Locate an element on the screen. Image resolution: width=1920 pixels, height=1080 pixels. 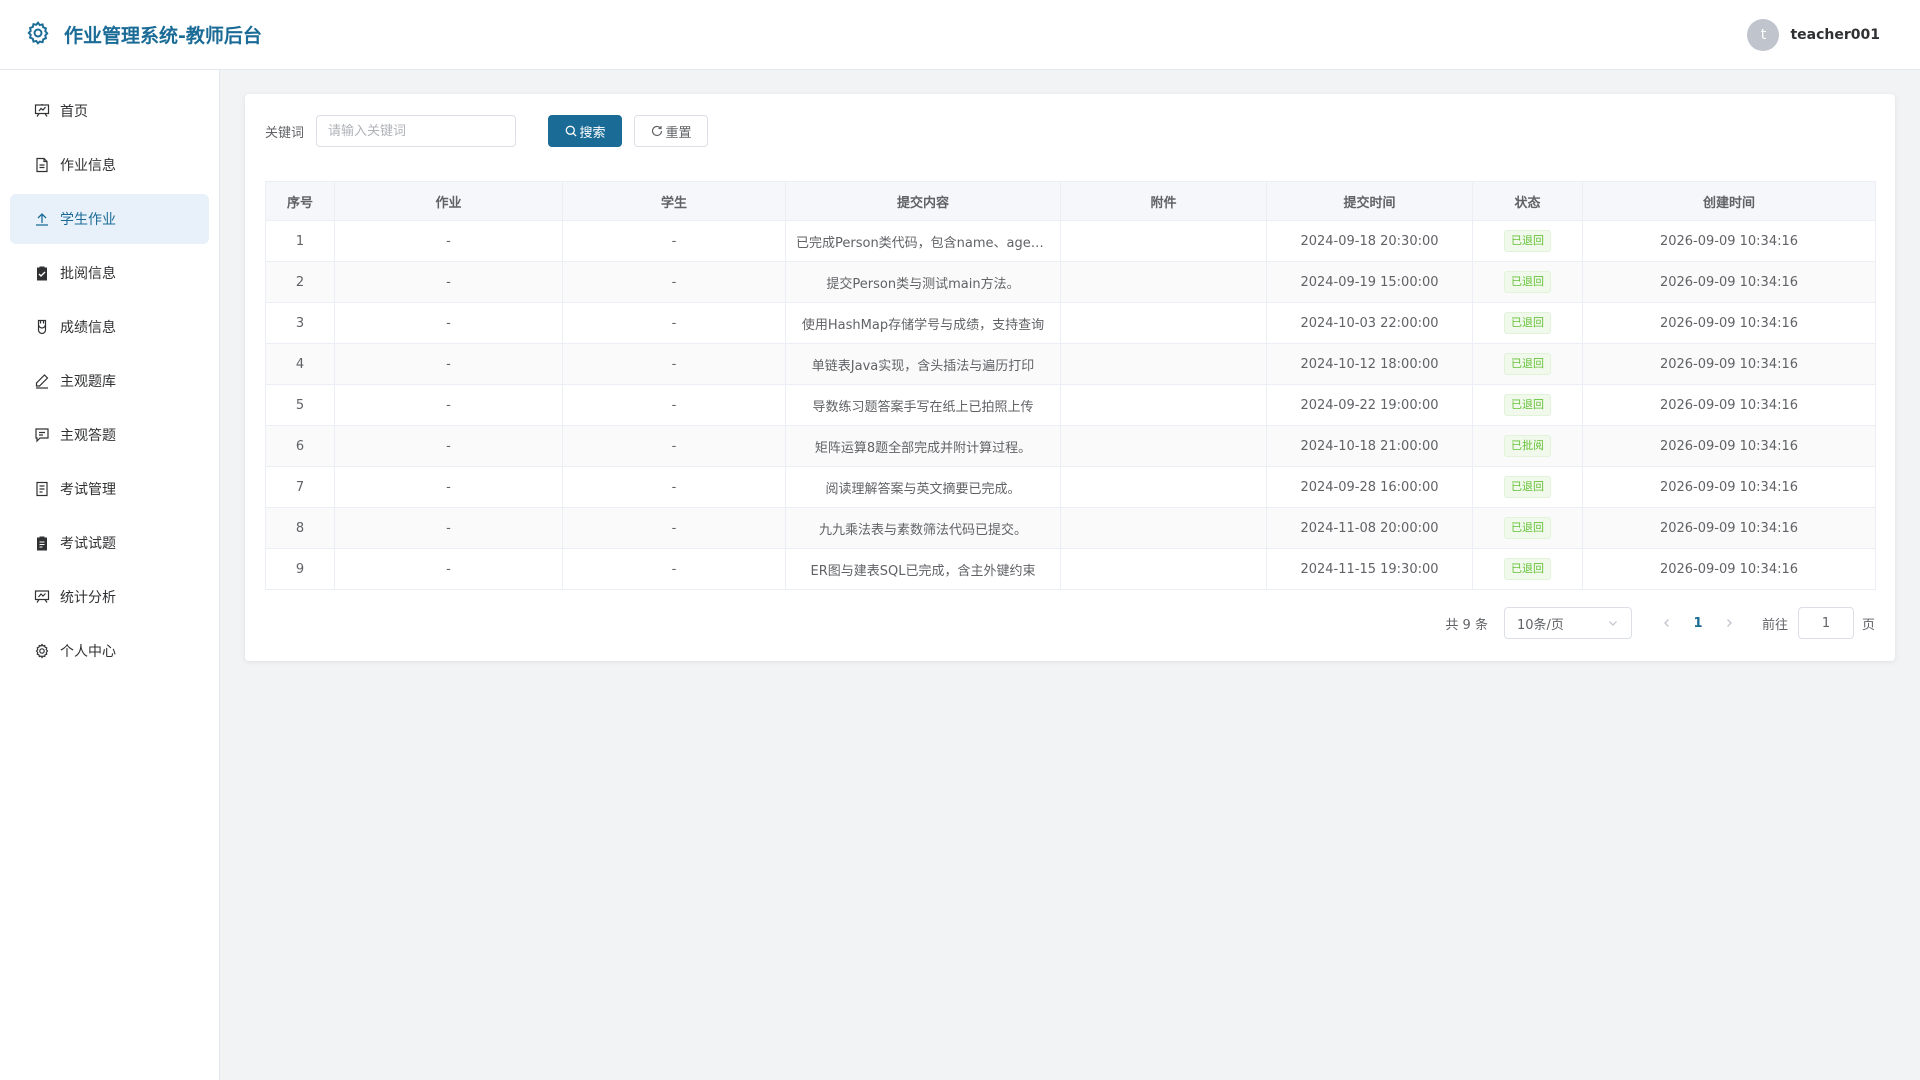
keyword-input is located at coordinates (416, 131).